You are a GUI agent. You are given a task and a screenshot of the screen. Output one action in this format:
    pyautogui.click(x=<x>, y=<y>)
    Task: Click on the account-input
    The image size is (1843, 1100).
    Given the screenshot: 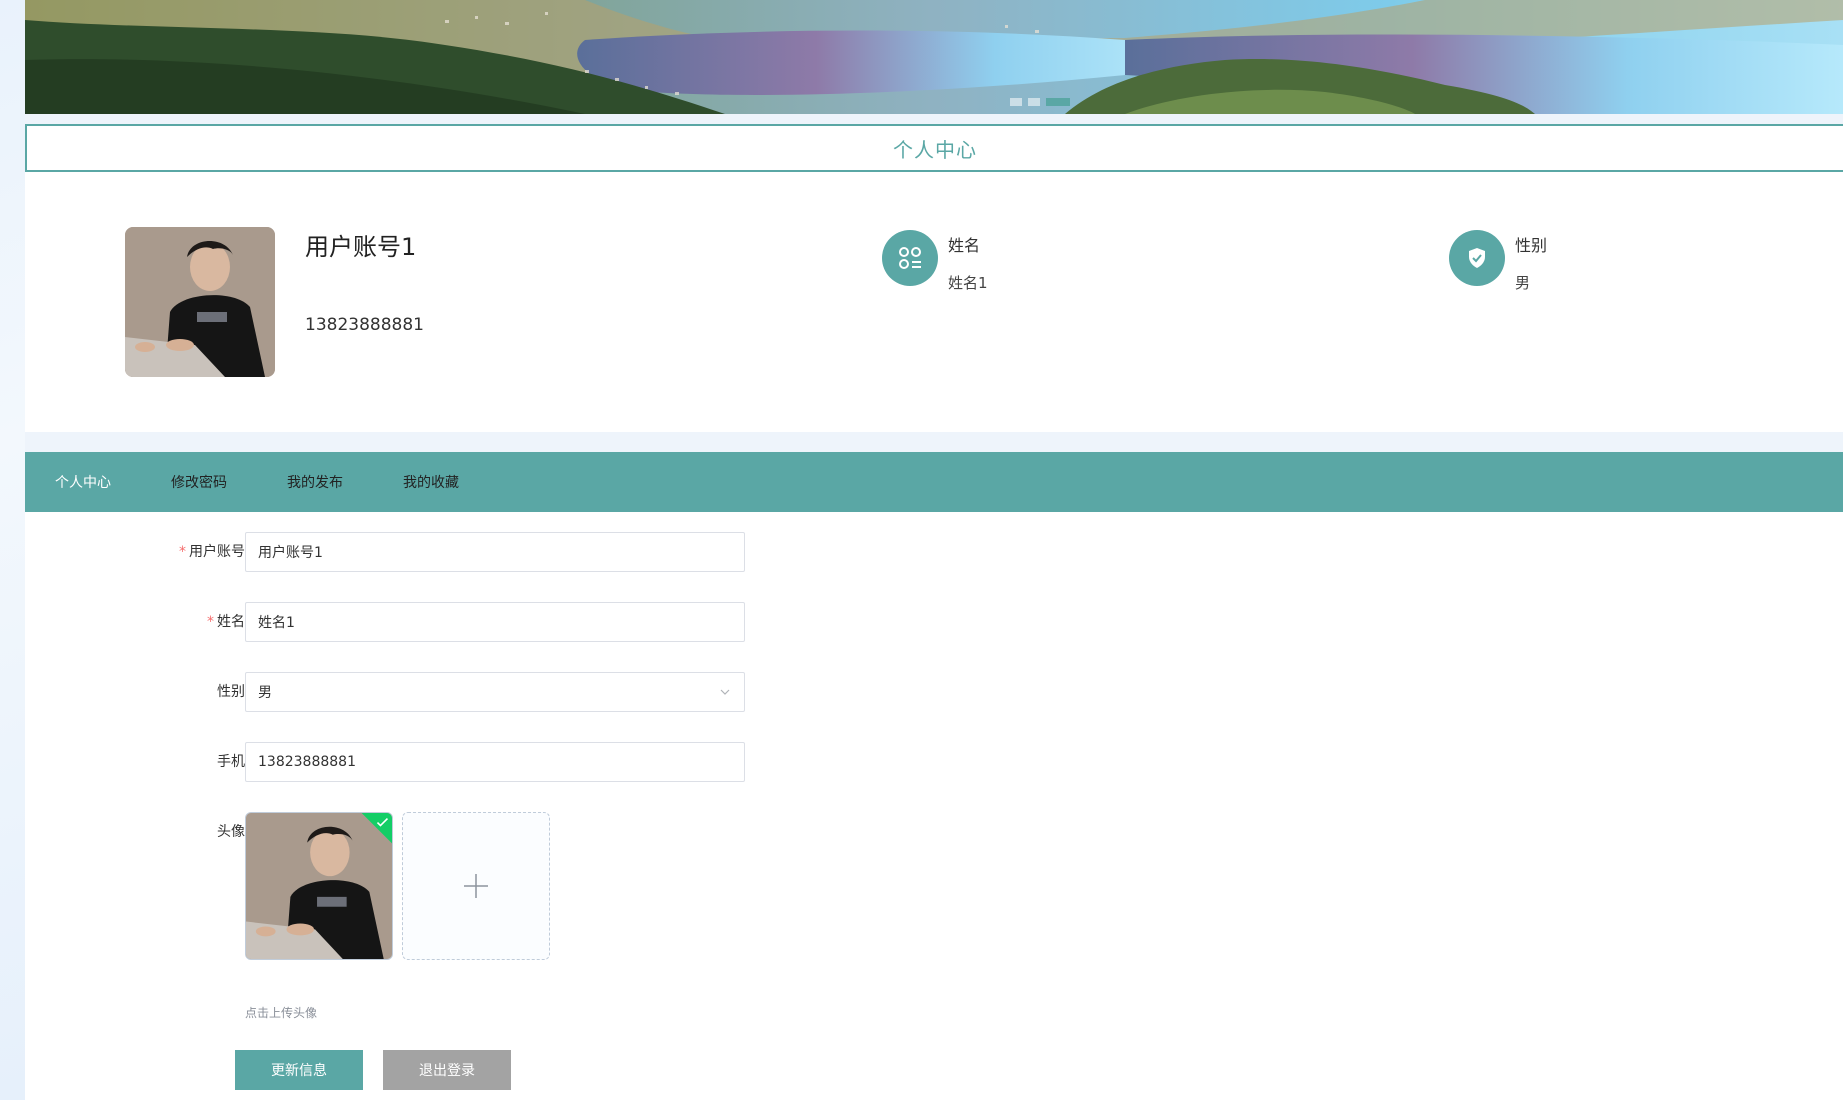 What is the action you would take?
    pyautogui.click(x=495, y=552)
    